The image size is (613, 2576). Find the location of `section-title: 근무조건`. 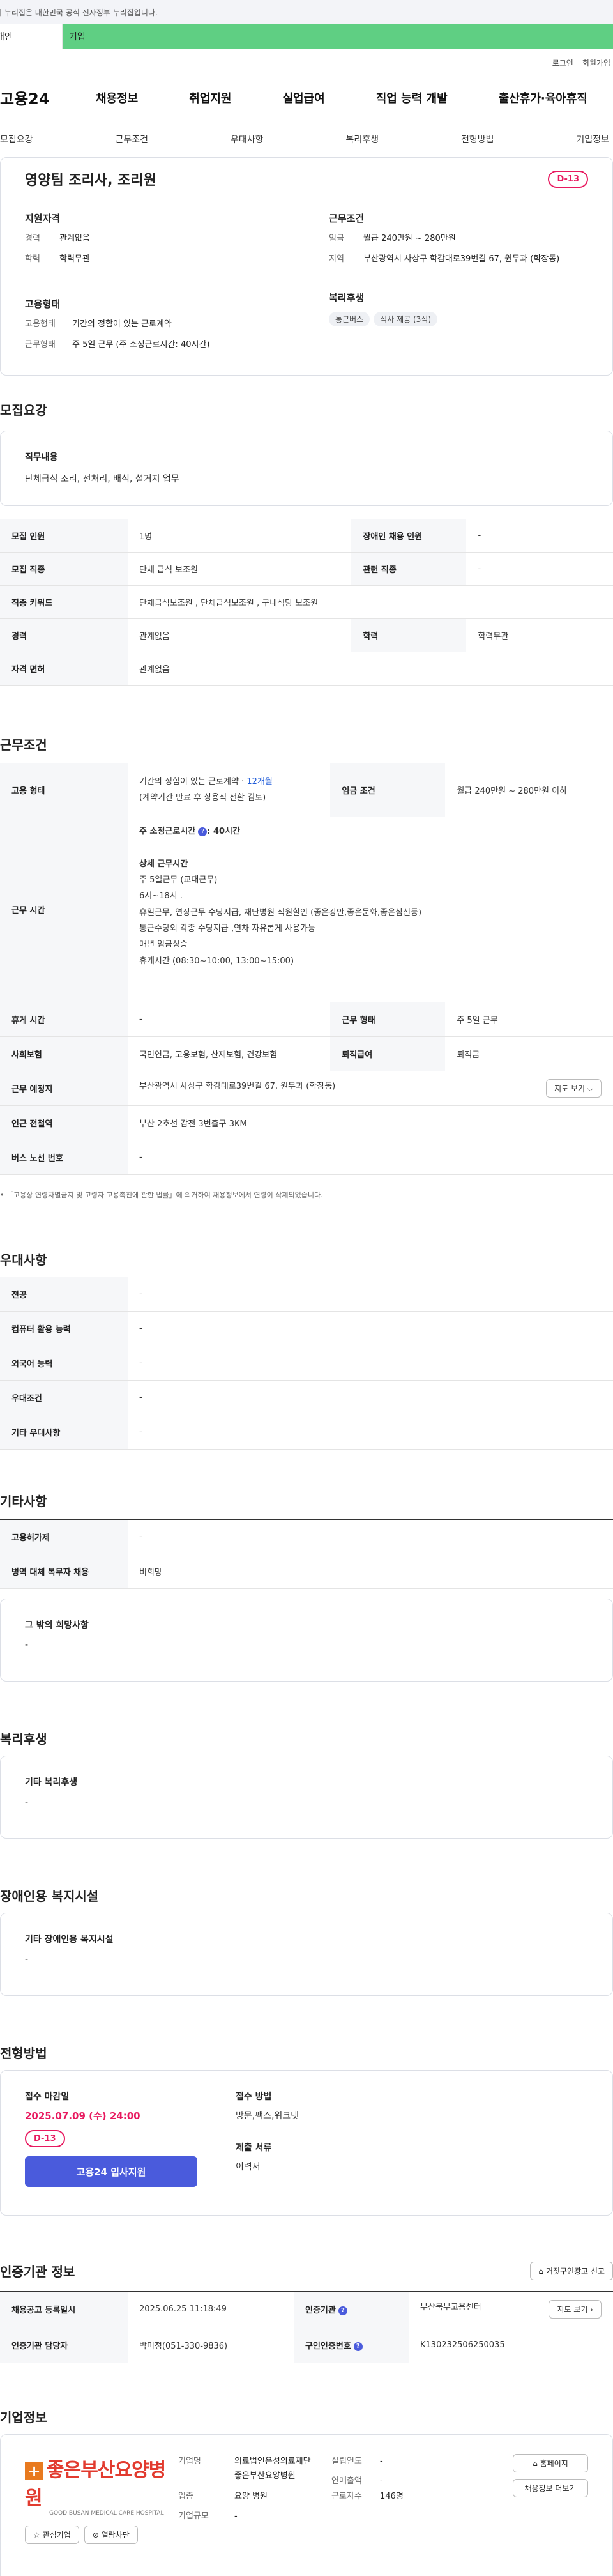

section-title: 근무조건 is located at coordinates (23, 745).